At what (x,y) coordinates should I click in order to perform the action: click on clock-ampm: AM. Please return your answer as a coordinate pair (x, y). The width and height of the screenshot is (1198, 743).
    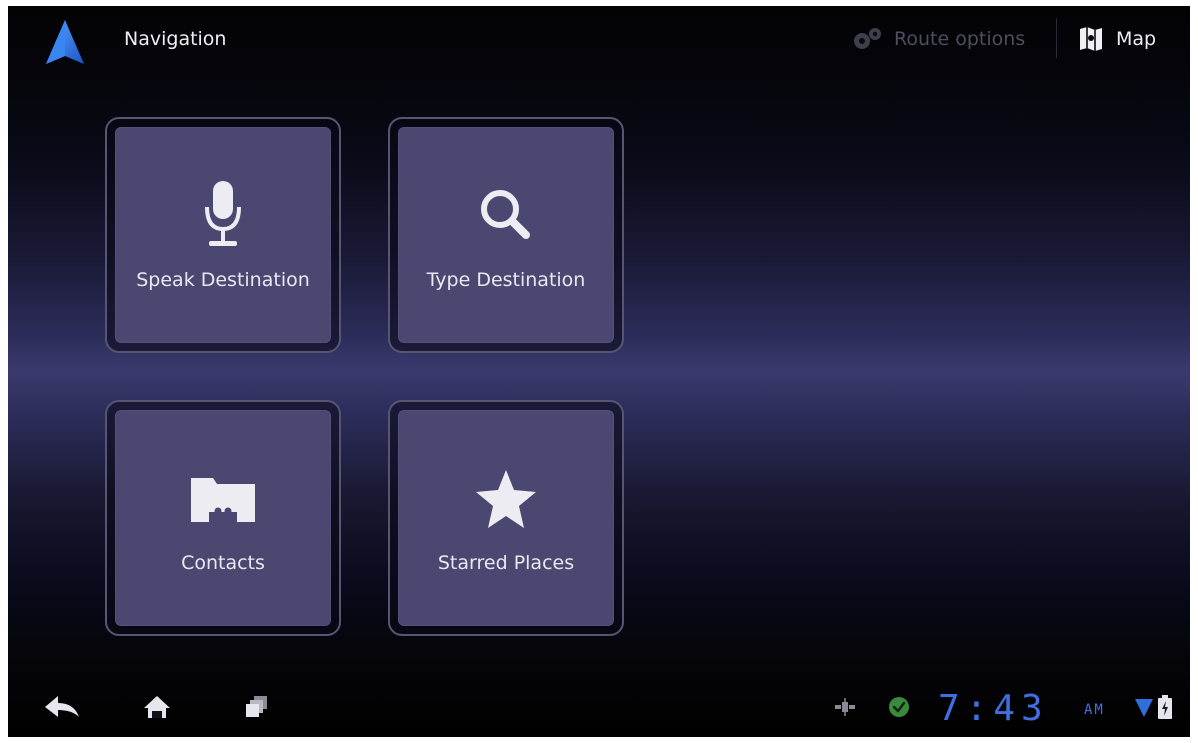
    Looking at the image, I should click on (1094, 710).